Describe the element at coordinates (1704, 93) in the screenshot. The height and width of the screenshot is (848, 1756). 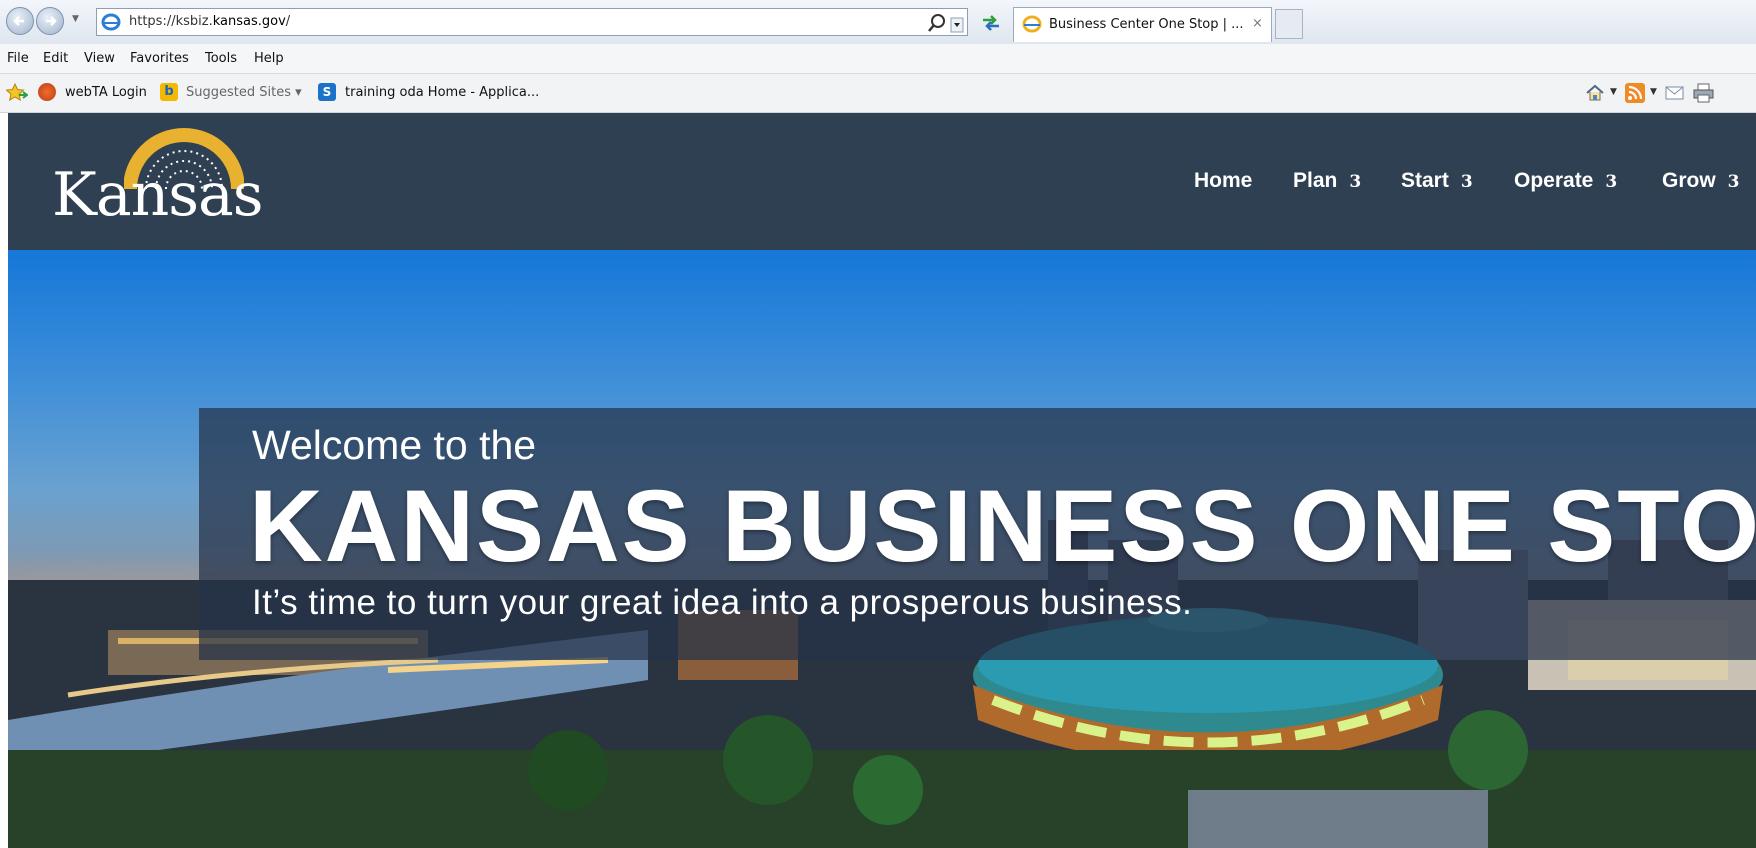
I see `print-icon` at that location.